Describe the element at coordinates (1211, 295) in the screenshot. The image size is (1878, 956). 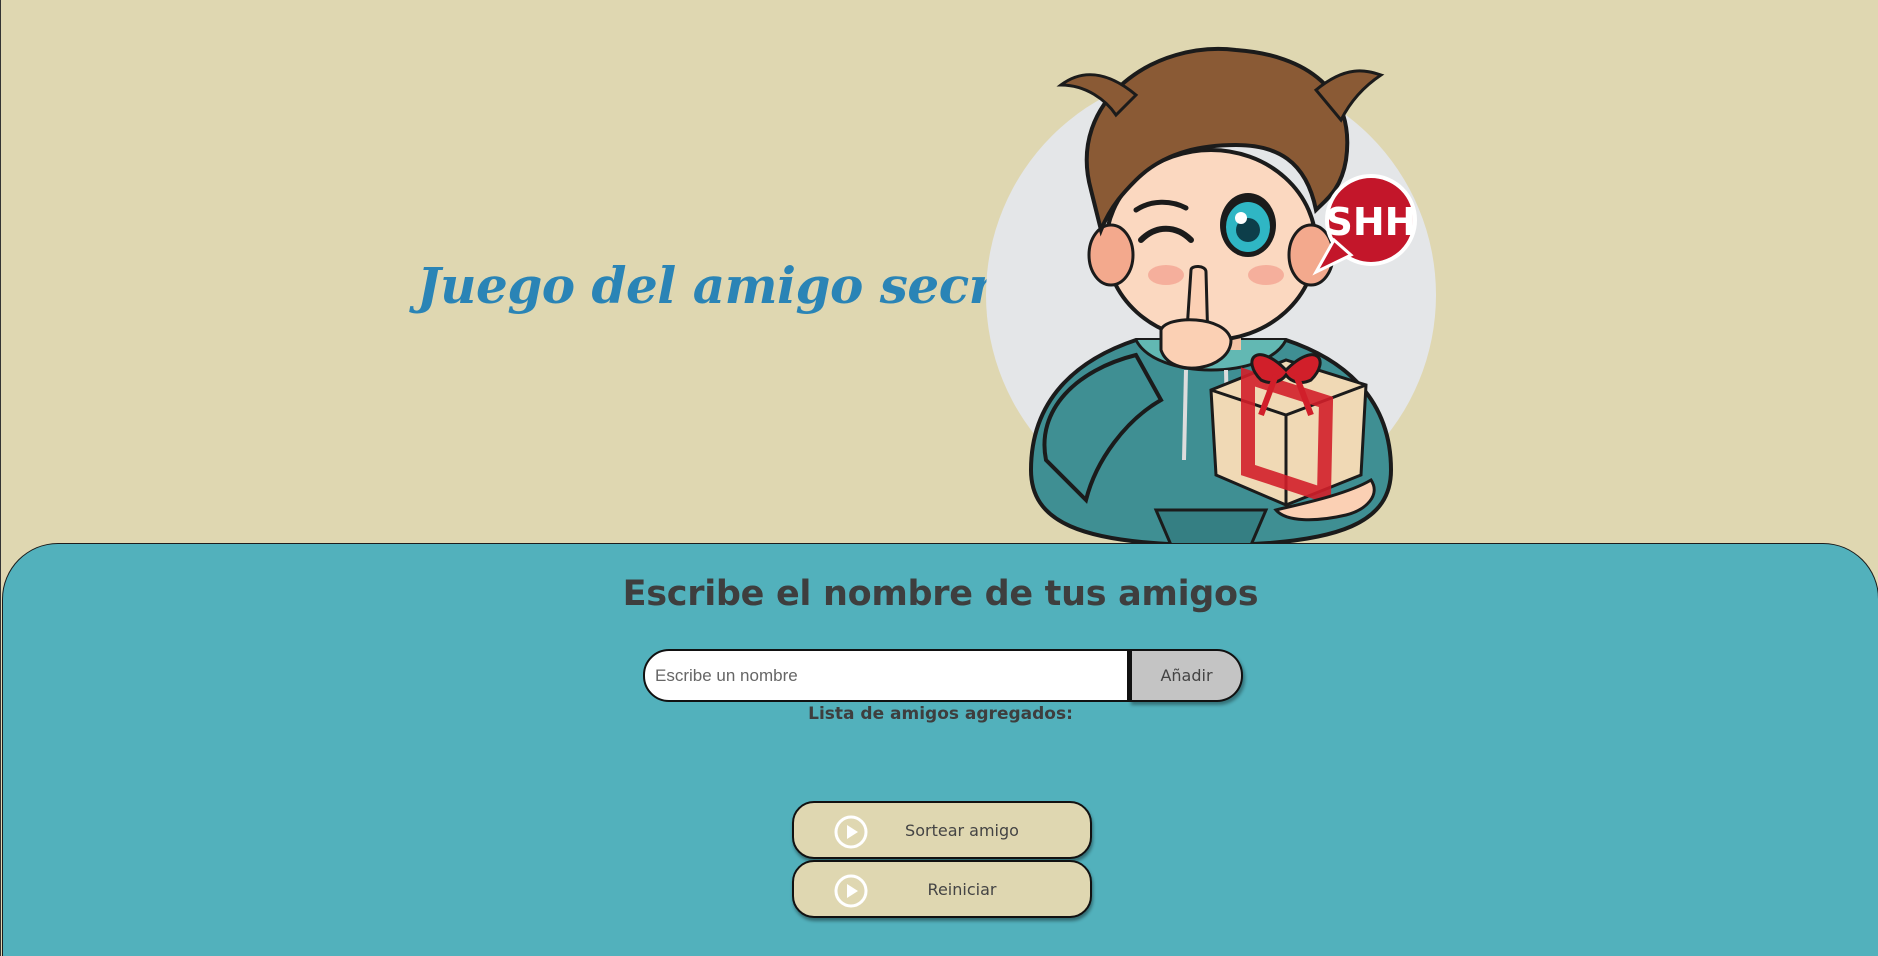
I see `secret-friend-mascot-icon: SHH` at that location.